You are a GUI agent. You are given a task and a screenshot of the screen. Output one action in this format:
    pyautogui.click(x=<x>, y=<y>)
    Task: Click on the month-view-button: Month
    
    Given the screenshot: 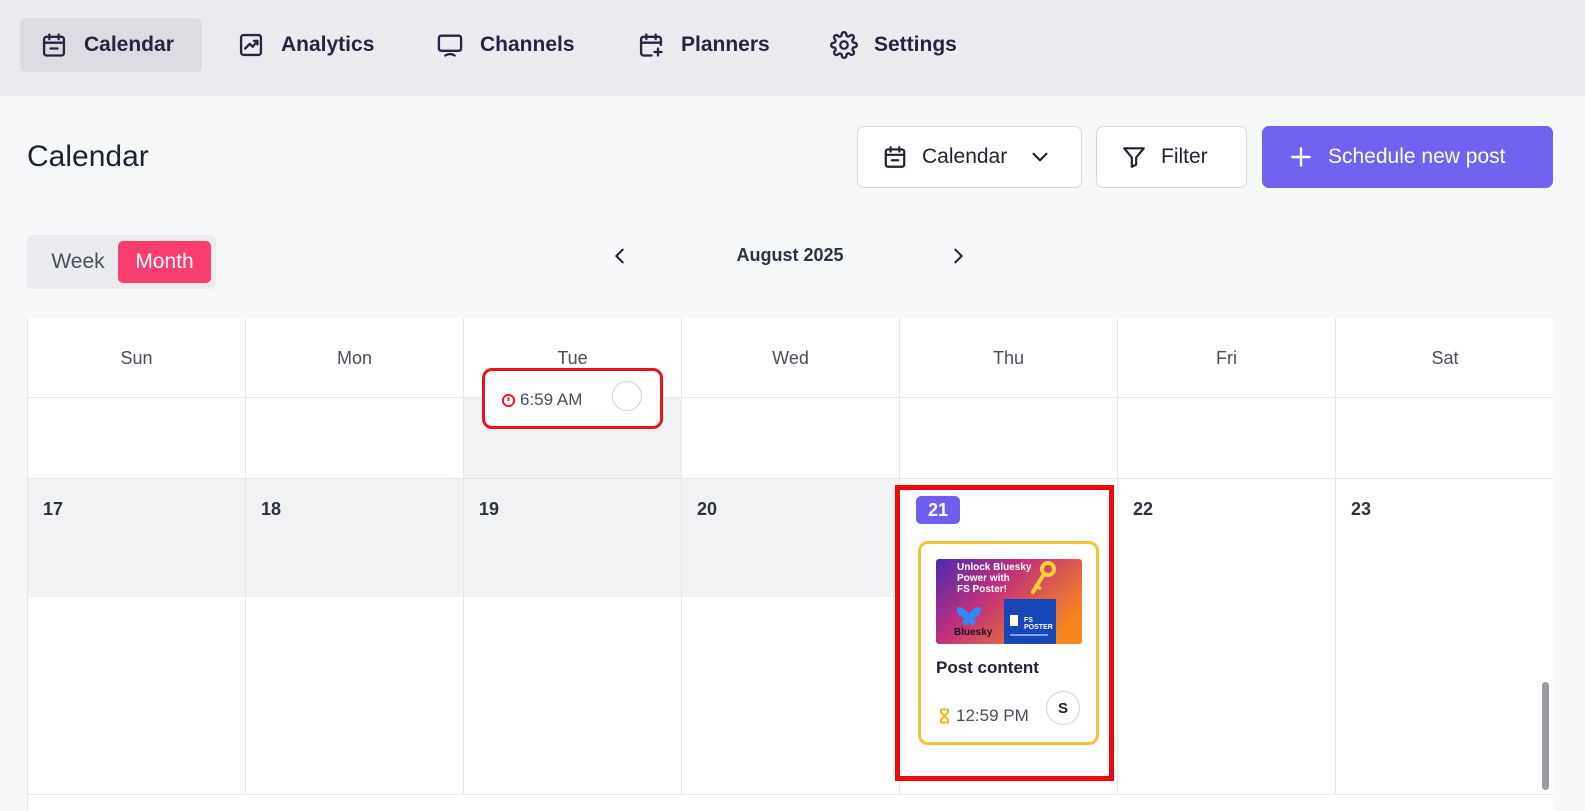 What is the action you would take?
    pyautogui.click(x=164, y=262)
    